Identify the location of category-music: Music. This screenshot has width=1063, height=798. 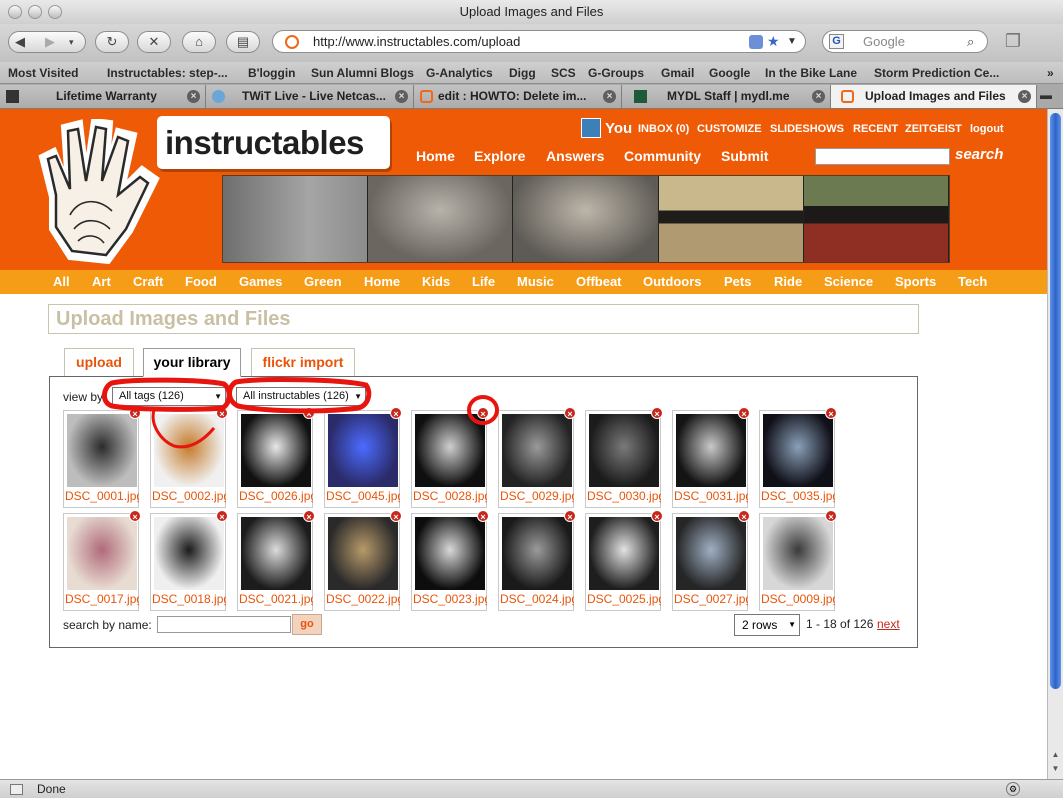
(535, 282).